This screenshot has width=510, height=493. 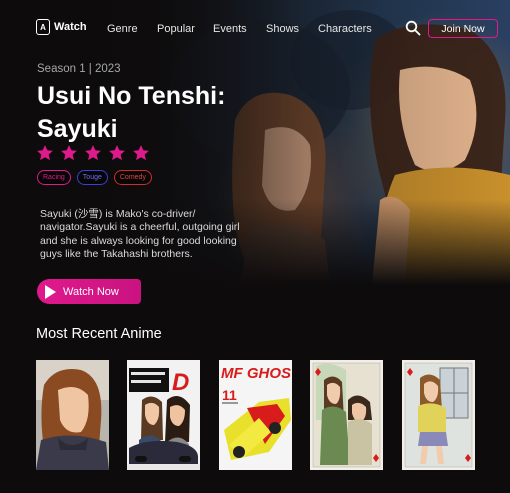 What do you see at coordinates (180, 382) in the screenshot?
I see `svg-text: D` at bounding box center [180, 382].